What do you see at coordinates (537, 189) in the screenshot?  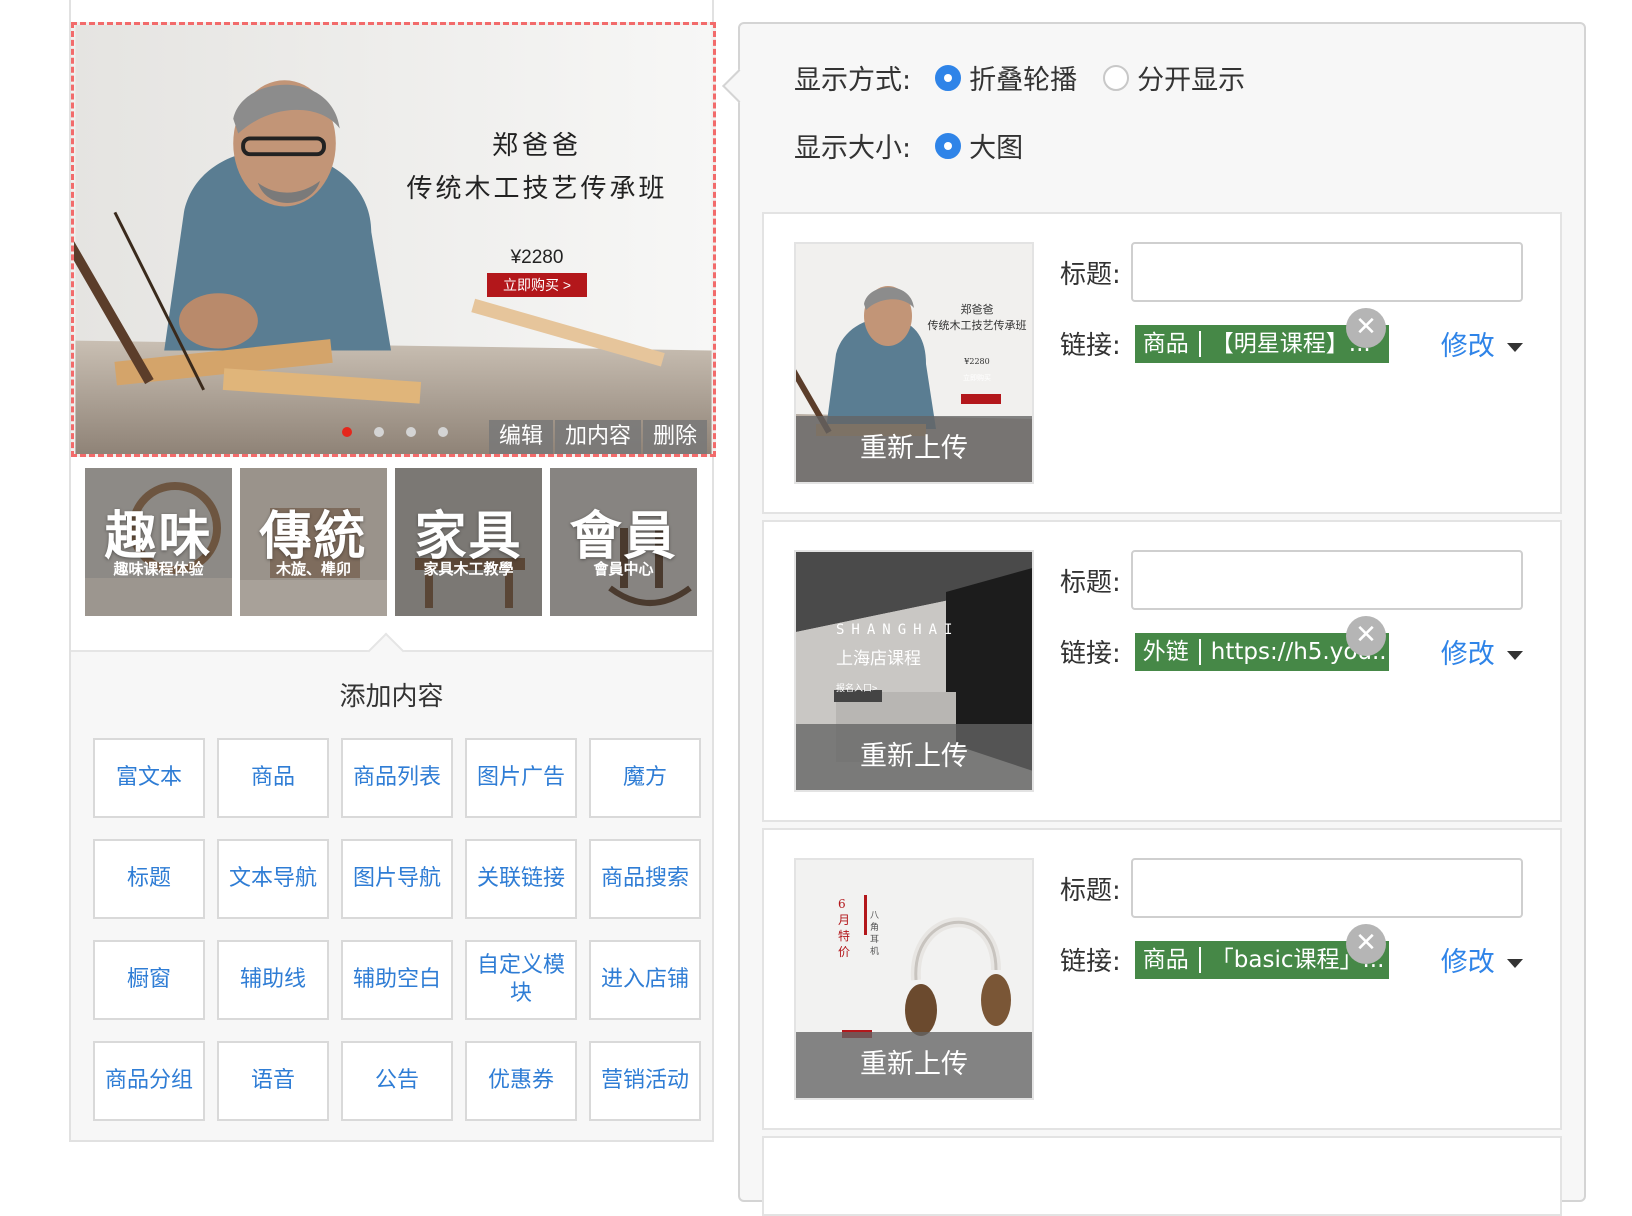 I see `banner-title-line2: 传统木工技艺传承班` at bounding box center [537, 189].